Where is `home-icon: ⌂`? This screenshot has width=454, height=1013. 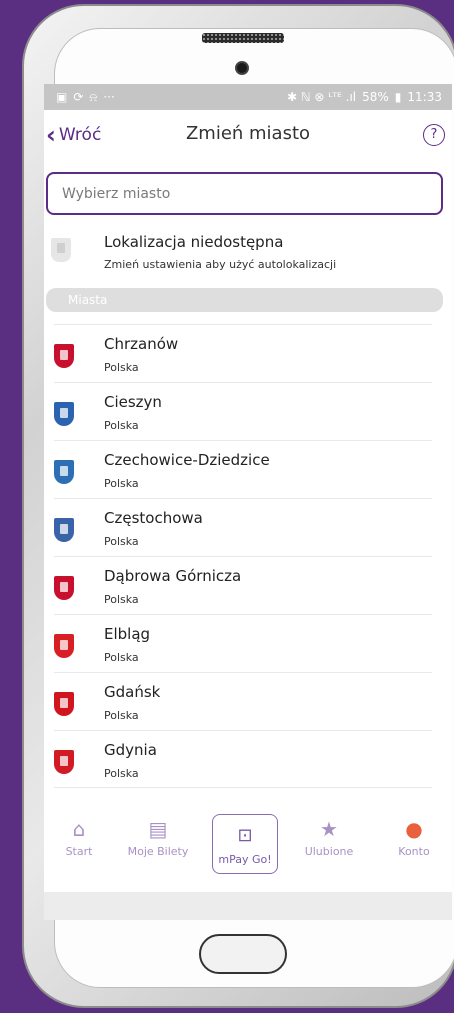 home-icon: ⌂ is located at coordinates (79, 829).